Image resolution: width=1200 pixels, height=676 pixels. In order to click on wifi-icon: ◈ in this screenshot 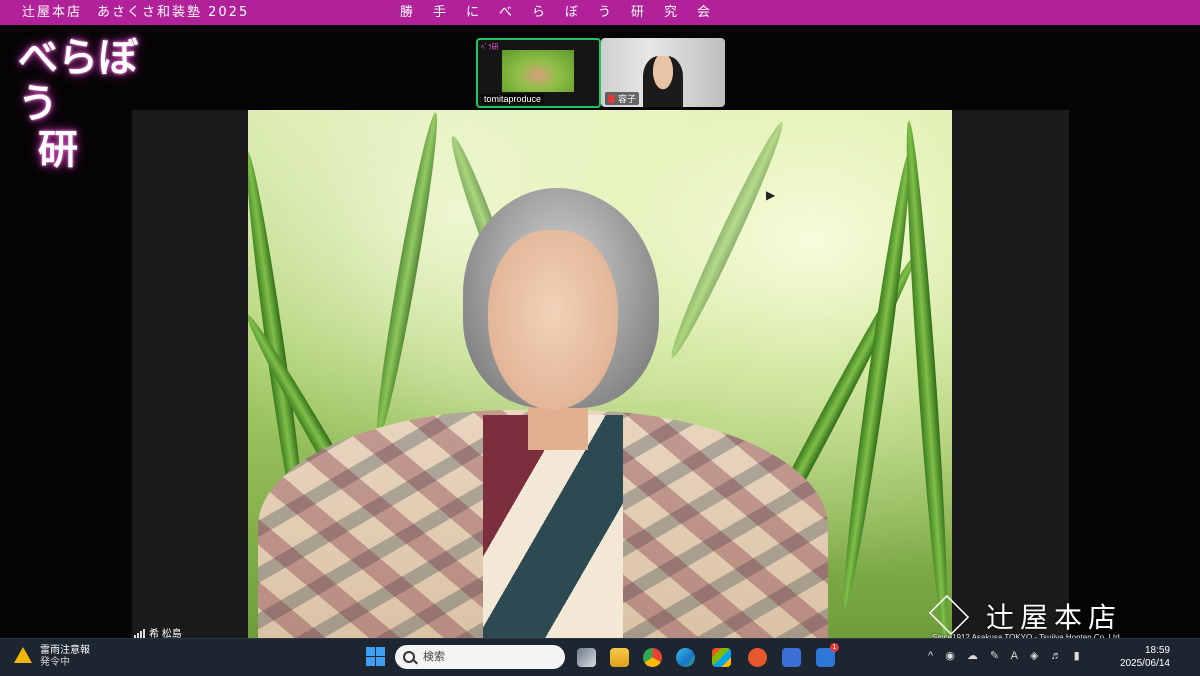, I will do `click(1034, 656)`.